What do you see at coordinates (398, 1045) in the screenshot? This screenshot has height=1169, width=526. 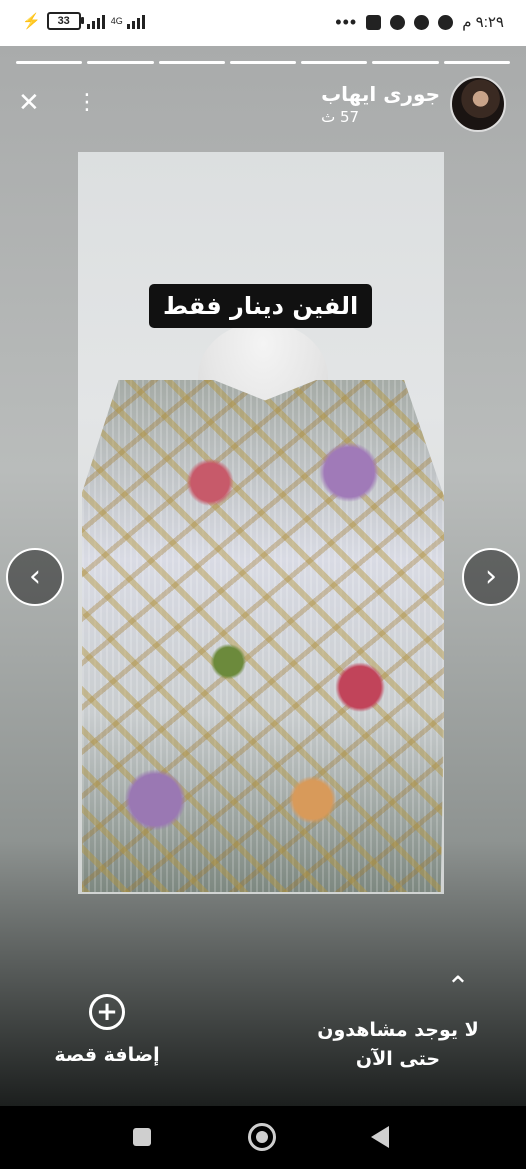 I see `viewers-text: لا يوجد مشاهدون حتى الآن` at bounding box center [398, 1045].